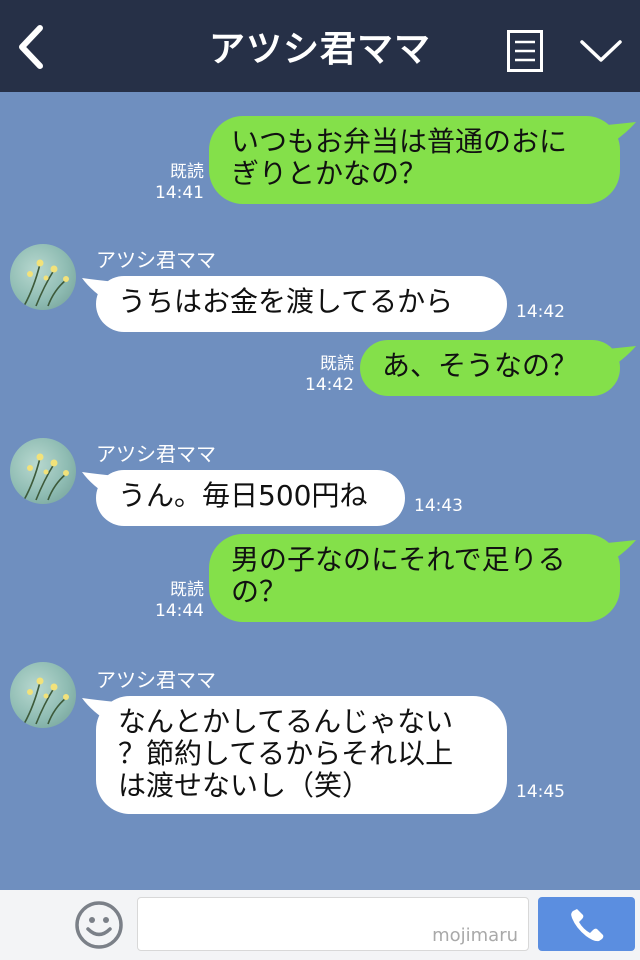  I want to click on message-text-line: は渡せないし（笑）, so click(244, 785).